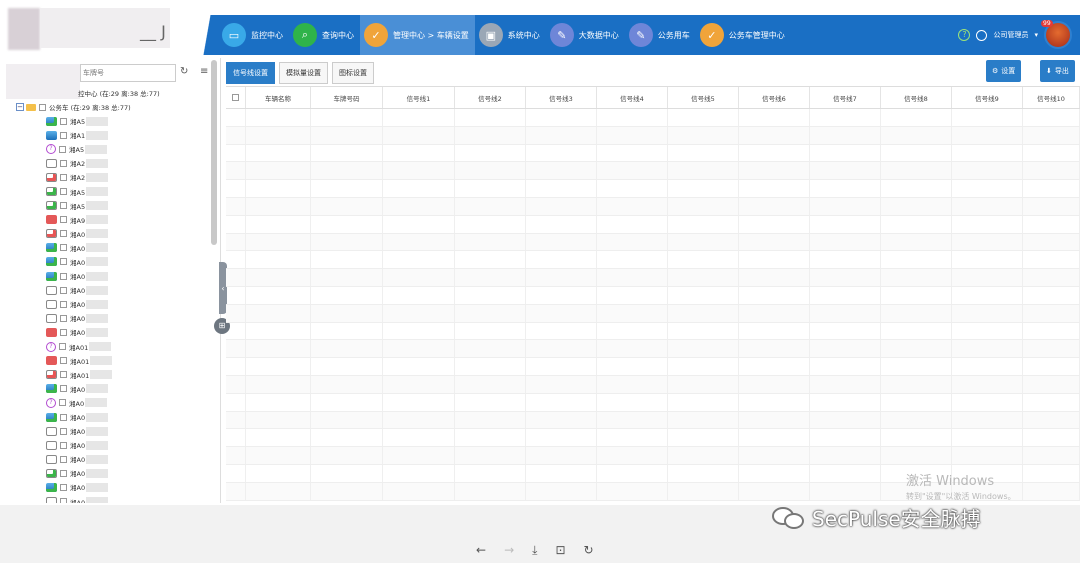 This screenshot has height=563, width=1080. What do you see at coordinates (703, 97) in the screenshot?
I see `column-header: 信号线5` at bounding box center [703, 97].